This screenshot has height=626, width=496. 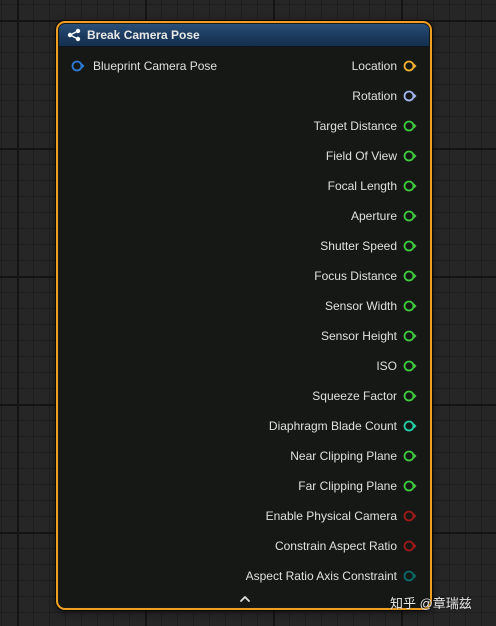 I want to click on output-pin-label: Squeeze Factor, so click(x=354, y=396).